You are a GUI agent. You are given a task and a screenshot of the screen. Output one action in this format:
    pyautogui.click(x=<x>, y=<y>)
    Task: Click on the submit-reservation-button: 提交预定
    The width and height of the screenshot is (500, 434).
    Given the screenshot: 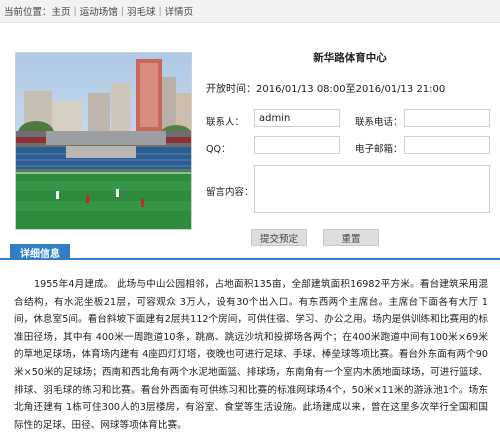 What is the action you would take?
    pyautogui.click(x=279, y=237)
    